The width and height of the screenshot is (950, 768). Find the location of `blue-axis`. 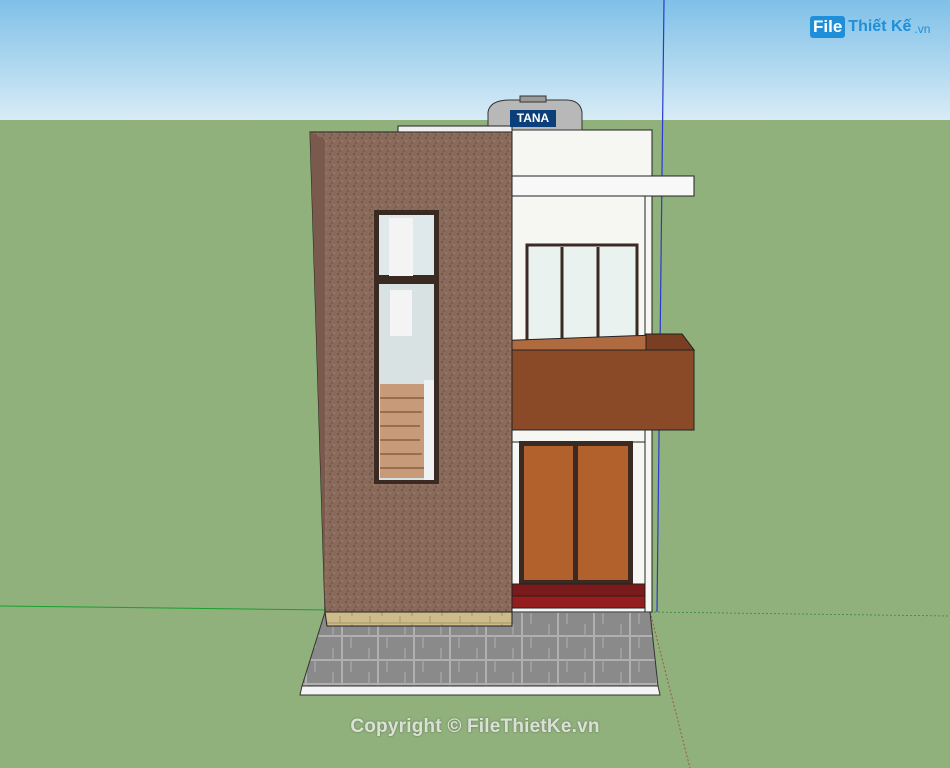

blue-axis is located at coordinates (660, 306).